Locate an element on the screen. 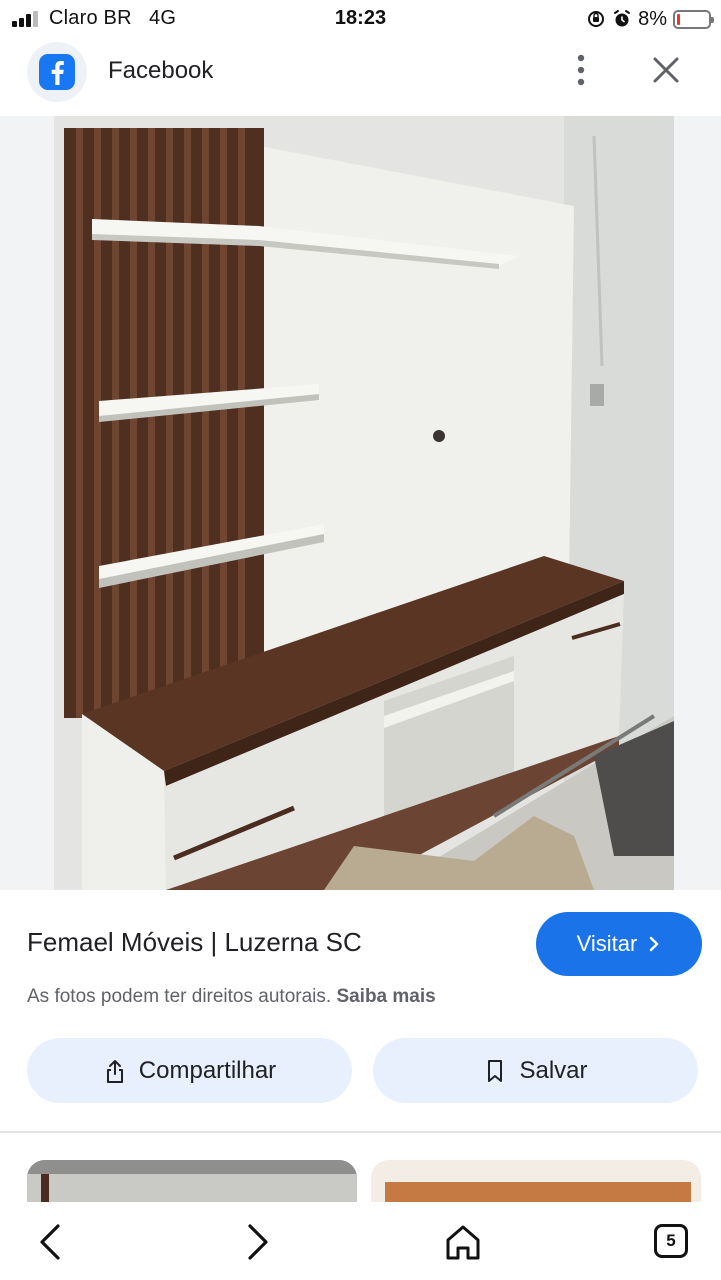 The height and width of the screenshot is (1280, 721). facebook-logo-icon is located at coordinates (57, 72).